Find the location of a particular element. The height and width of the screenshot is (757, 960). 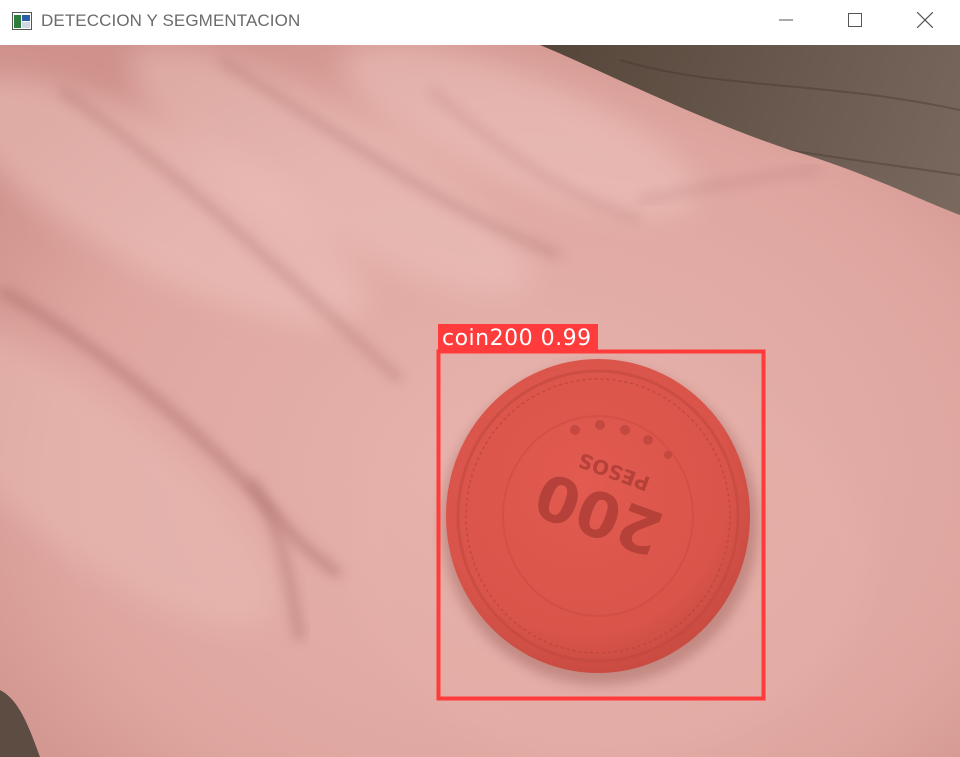

detection-label: coin200 0.99 is located at coordinates (518, 338).